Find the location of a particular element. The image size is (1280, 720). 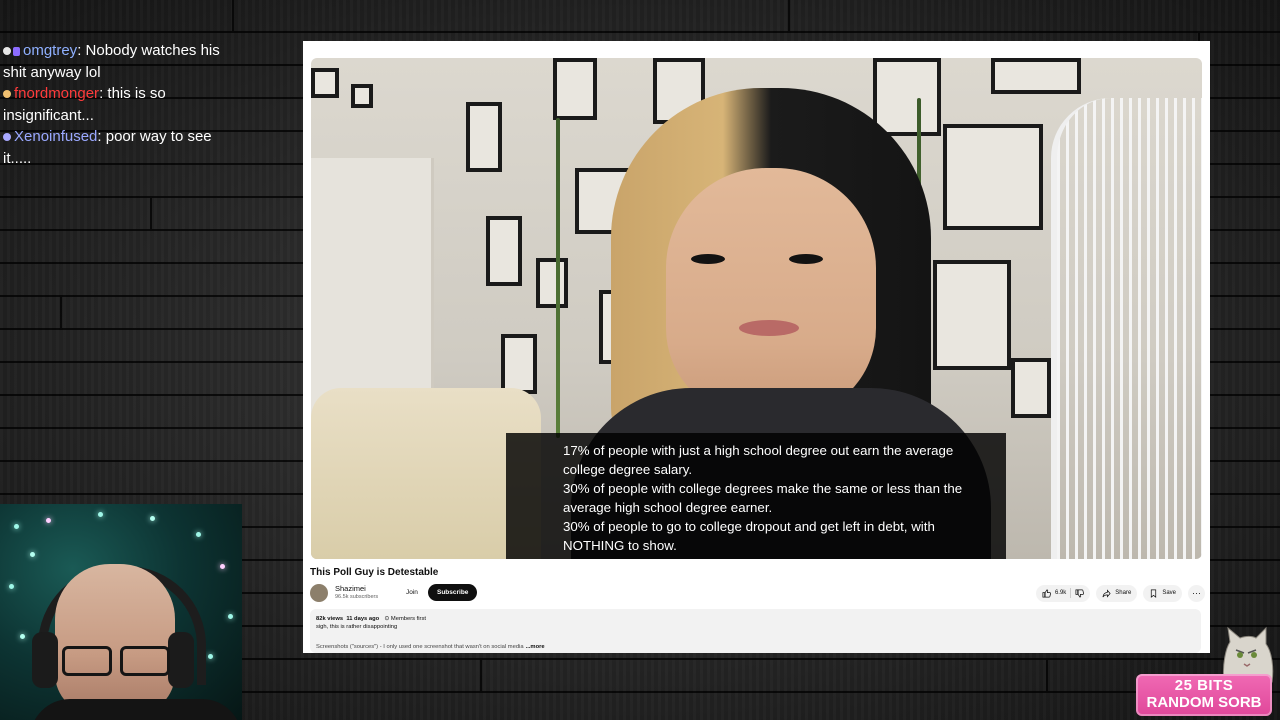

subscribe-button: Subscribe is located at coordinates (453, 592).